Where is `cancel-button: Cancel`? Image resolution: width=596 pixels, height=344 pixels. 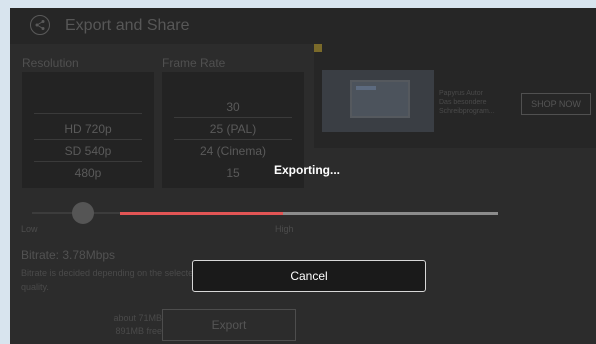 cancel-button: Cancel is located at coordinates (309, 276).